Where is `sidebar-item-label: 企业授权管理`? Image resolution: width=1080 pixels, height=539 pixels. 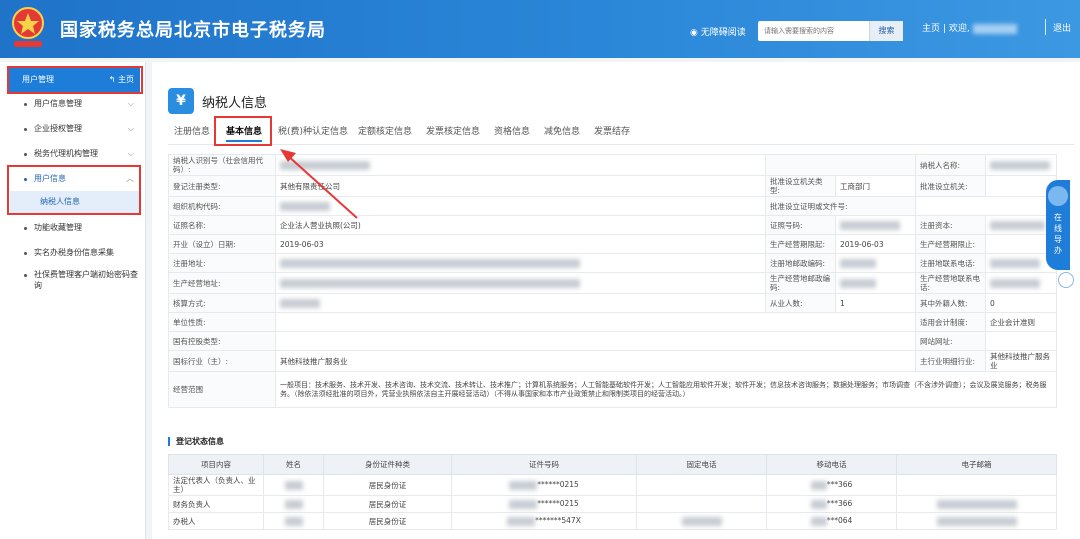
sidebar-item-label: 企业授权管理 is located at coordinates (58, 128).